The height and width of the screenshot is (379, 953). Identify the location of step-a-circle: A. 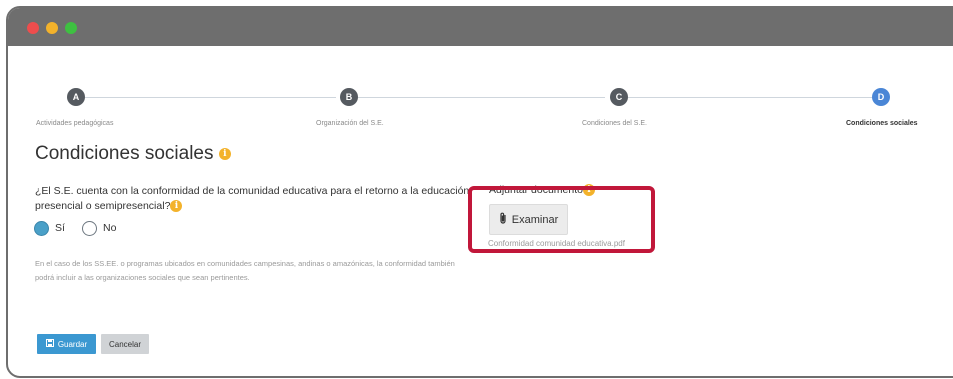
(76, 97).